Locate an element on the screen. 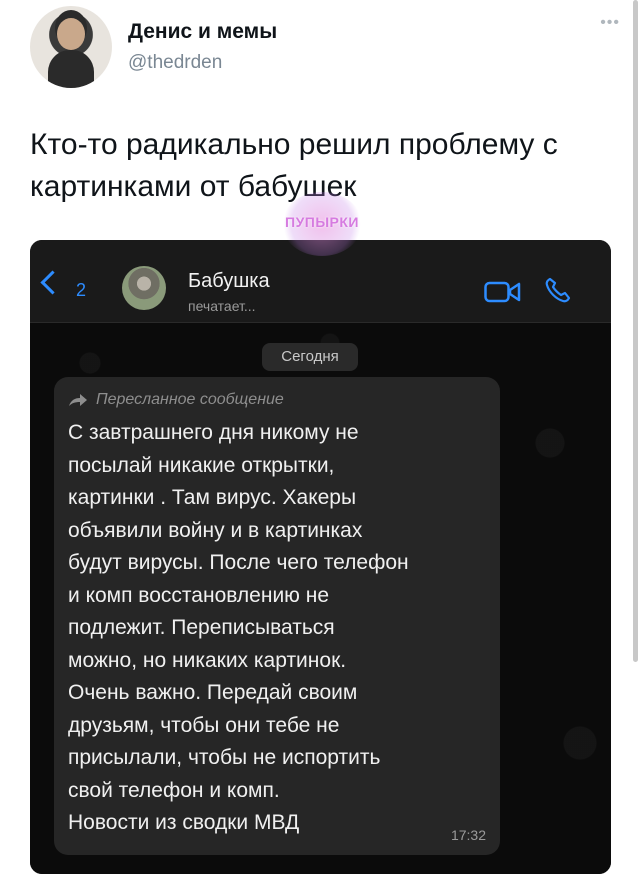 Image resolution: width=640 pixels, height=890 pixels. author-handle: @thedrden is located at coordinates (175, 63).